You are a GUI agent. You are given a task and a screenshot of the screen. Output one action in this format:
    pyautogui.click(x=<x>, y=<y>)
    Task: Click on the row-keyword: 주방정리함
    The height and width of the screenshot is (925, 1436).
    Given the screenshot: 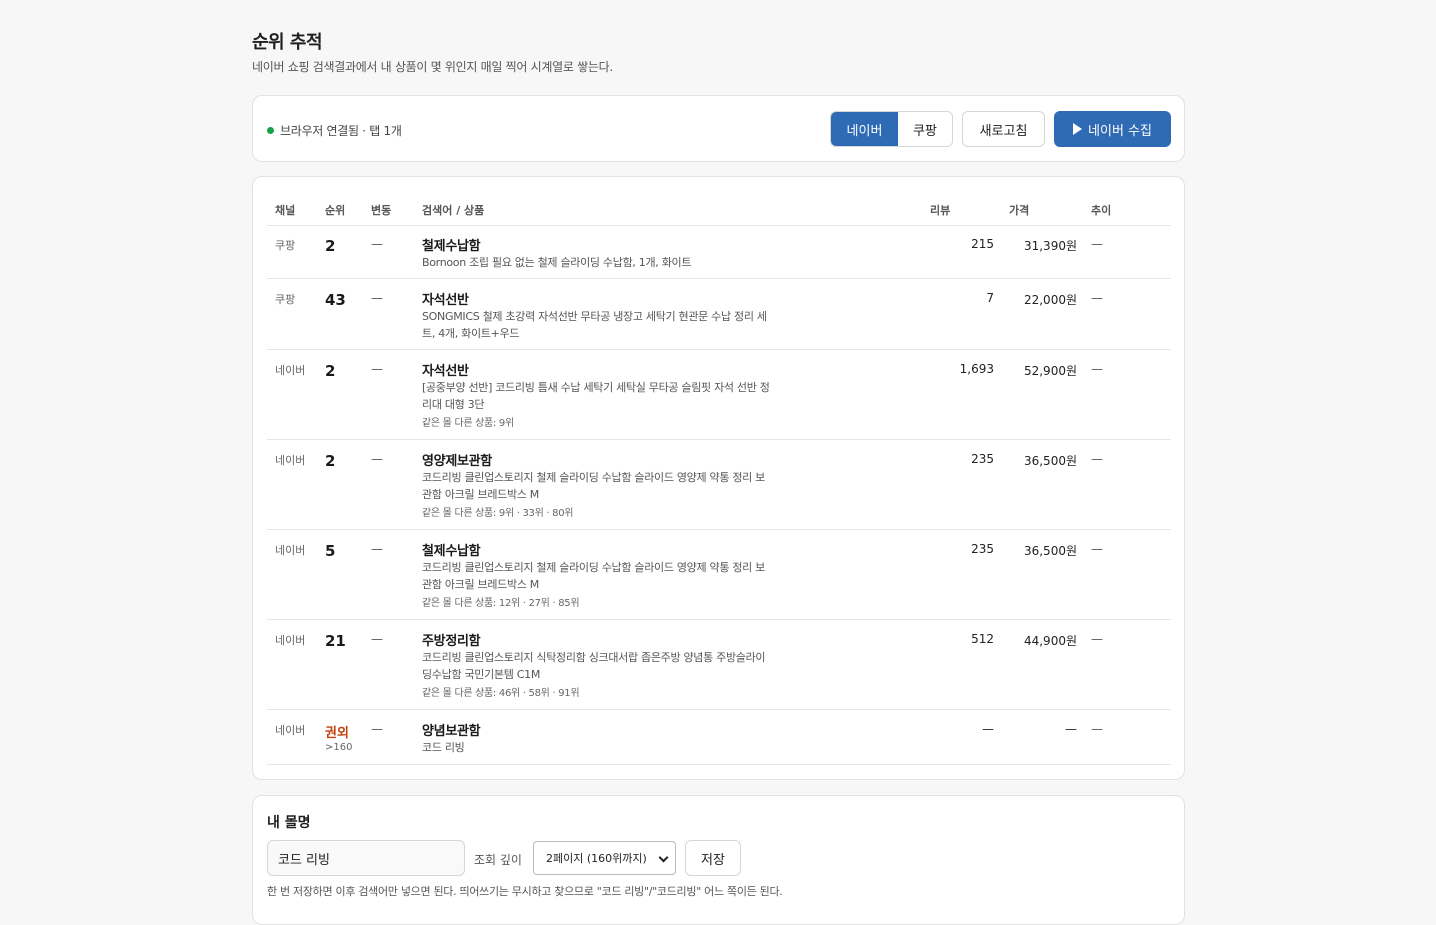 What is the action you would take?
    pyautogui.click(x=451, y=641)
    